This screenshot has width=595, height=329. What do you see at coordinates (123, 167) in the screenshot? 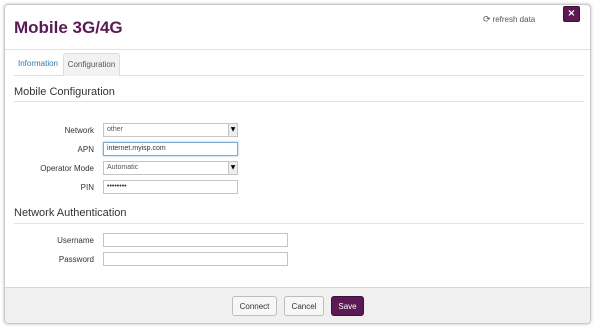
I see `operator-mode-value: Automatic` at bounding box center [123, 167].